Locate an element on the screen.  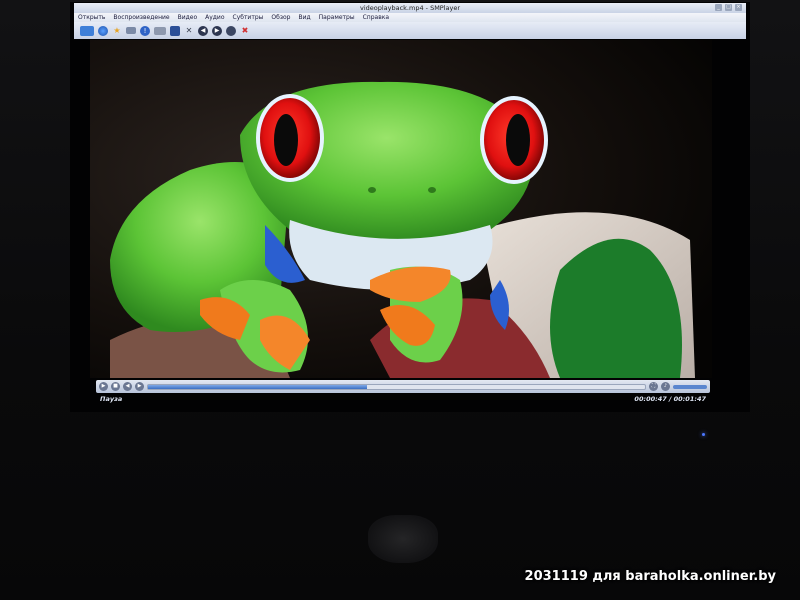
close-button: × is located at coordinates (738, 7).